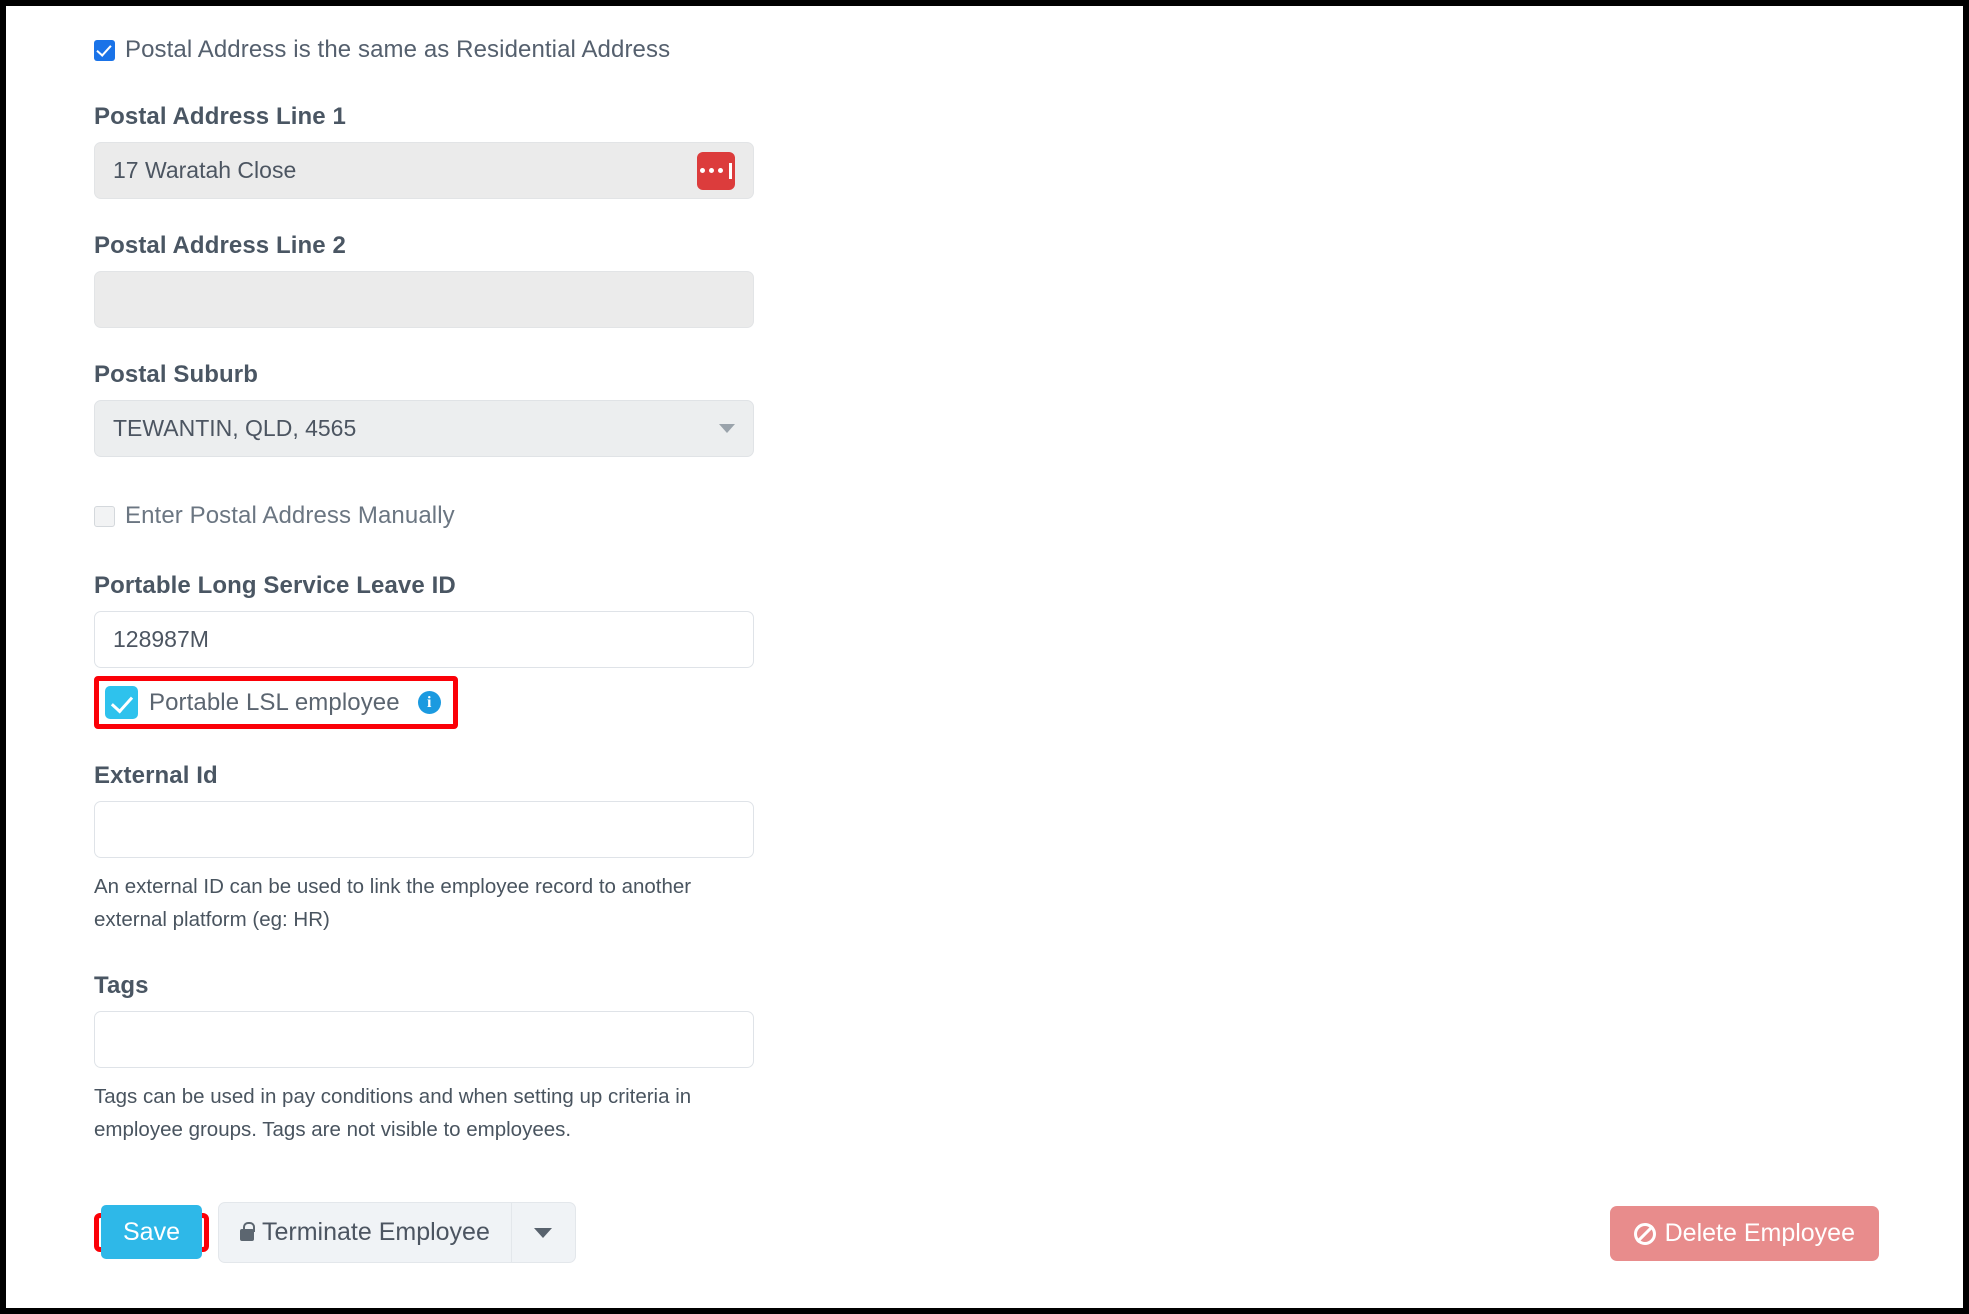 The height and width of the screenshot is (1314, 1969). Describe the element at coordinates (375, 1232) in the screenshot. I see `terminate-employee-label: Terminate Employee` at that location.